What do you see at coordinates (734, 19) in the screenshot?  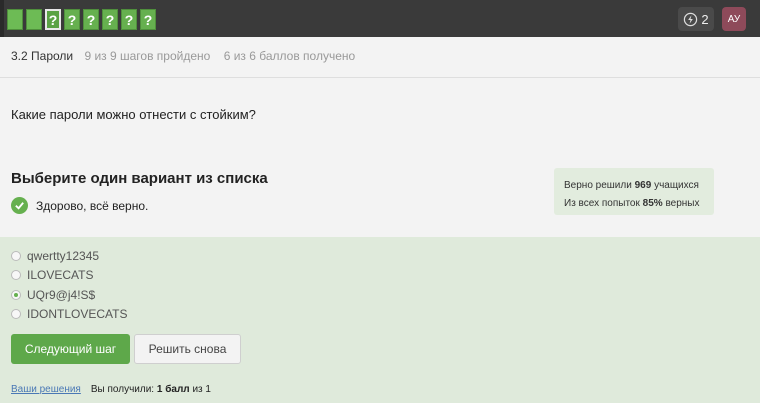 I see `avatar: АУ` at bounding box center [734, 19].